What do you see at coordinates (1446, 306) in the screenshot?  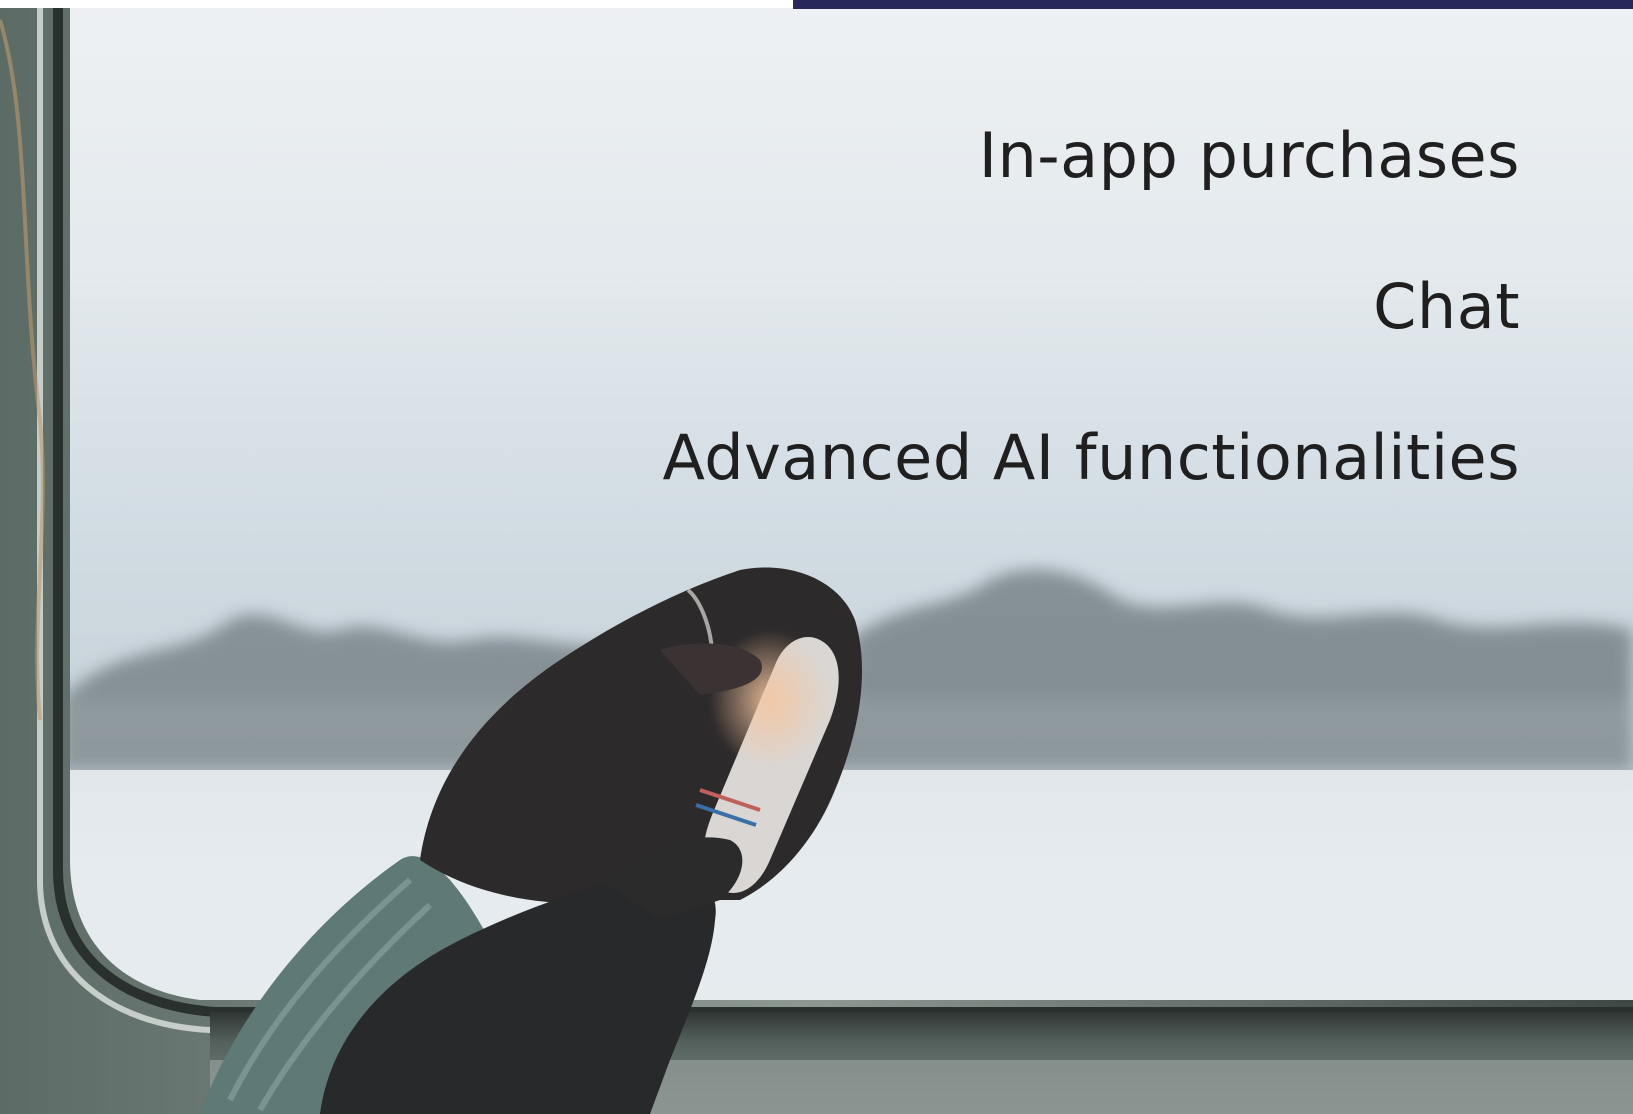 I see `feature-chat: Chat` at bounding box center [1446, 306].